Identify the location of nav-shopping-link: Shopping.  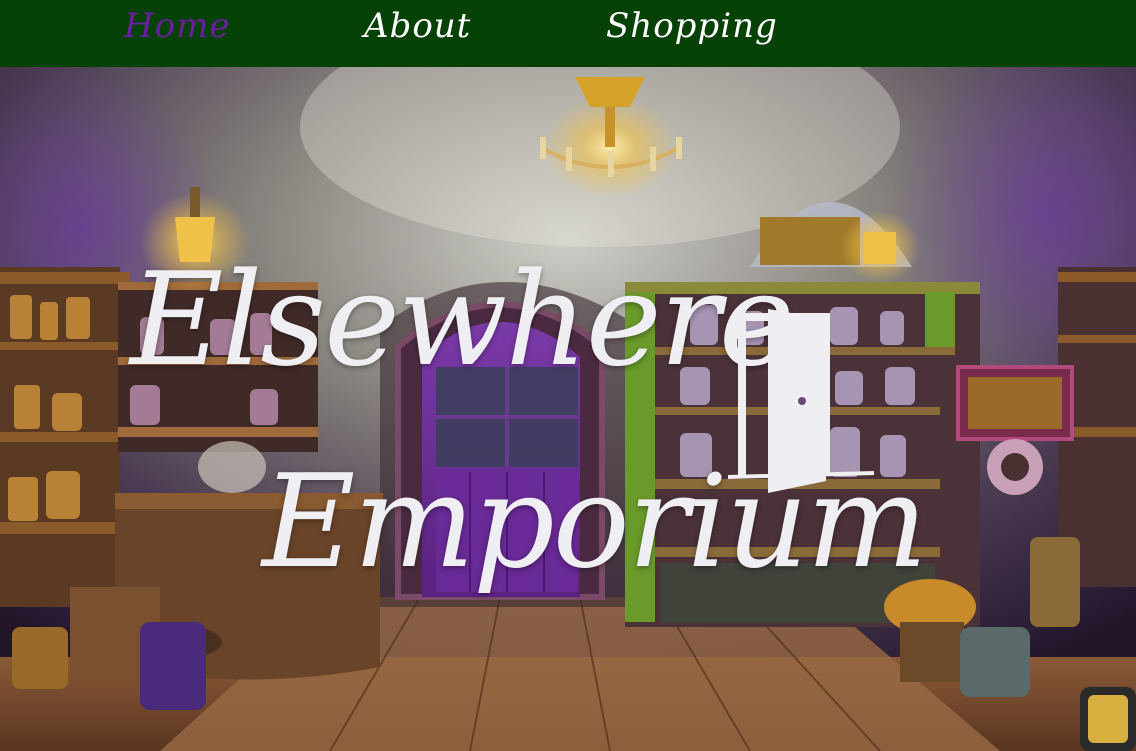
(692, 26).